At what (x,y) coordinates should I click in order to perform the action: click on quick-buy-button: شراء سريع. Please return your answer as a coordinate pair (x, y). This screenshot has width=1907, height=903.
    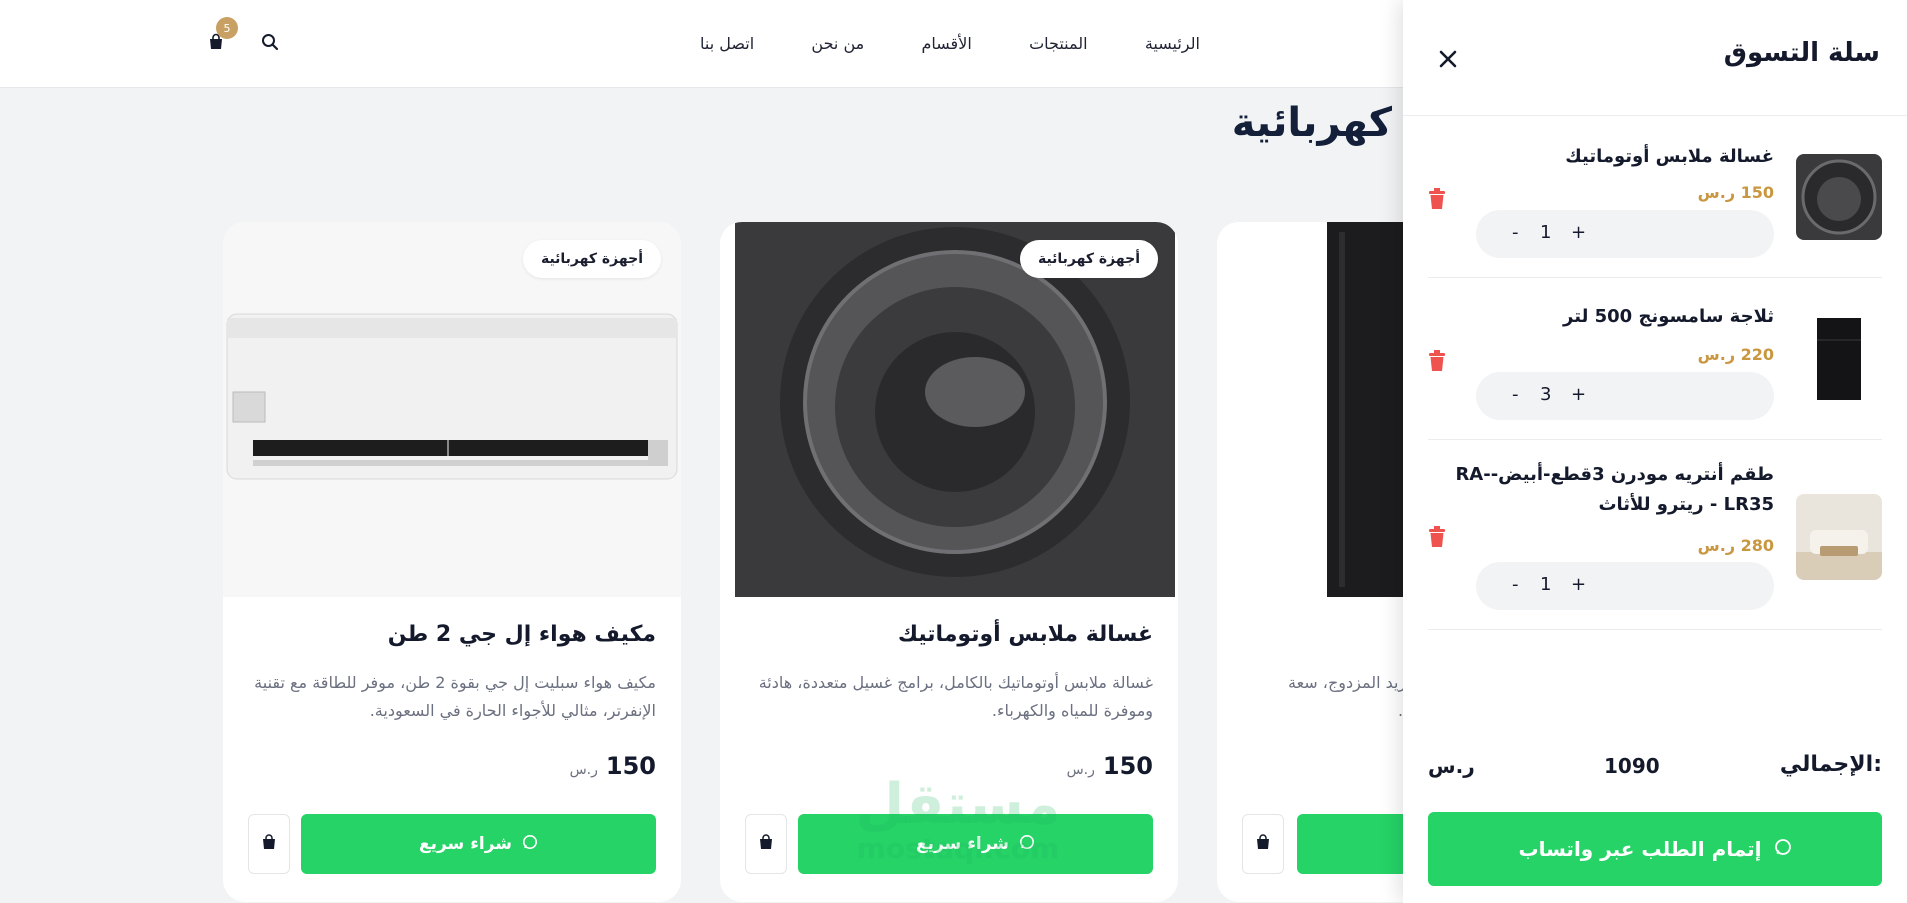
    Looking at the image, I should click on (478, 844).